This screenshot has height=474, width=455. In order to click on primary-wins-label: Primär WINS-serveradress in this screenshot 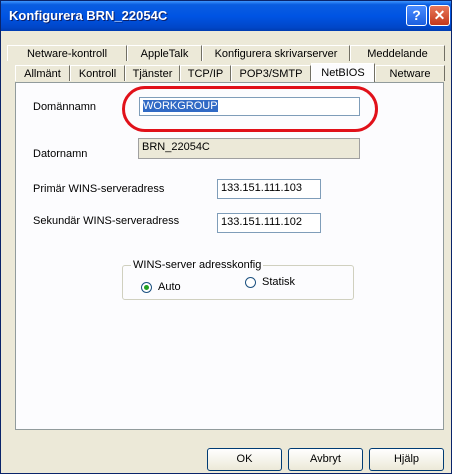, I will do `click(99, 189)`.